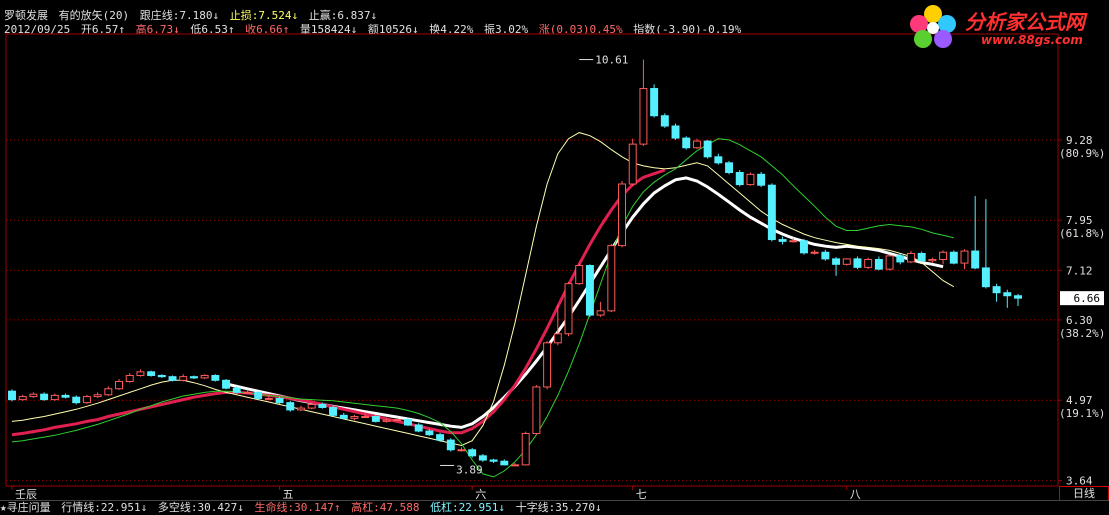 The height and width of the screenshot is (515, 1109). What do you see at coordinates (933, 26) in the screenshot?
I see `flower-logo-icon` at bounding box center [933, 26].